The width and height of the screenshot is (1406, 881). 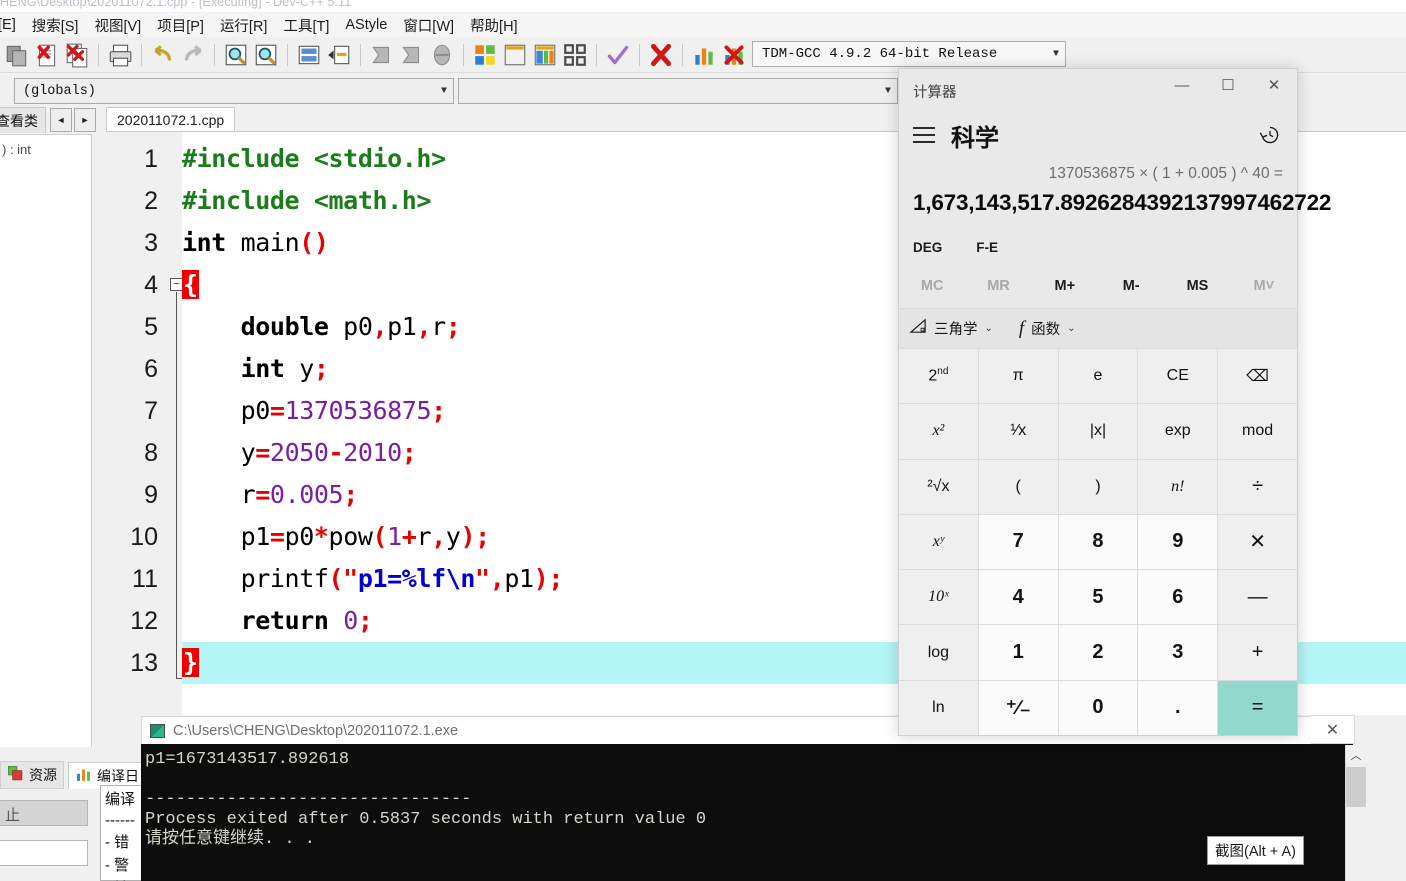 What do you see at coordinates (236, 55) in the screenshot?
I see `find-icon` at bounding box center [236, 55].